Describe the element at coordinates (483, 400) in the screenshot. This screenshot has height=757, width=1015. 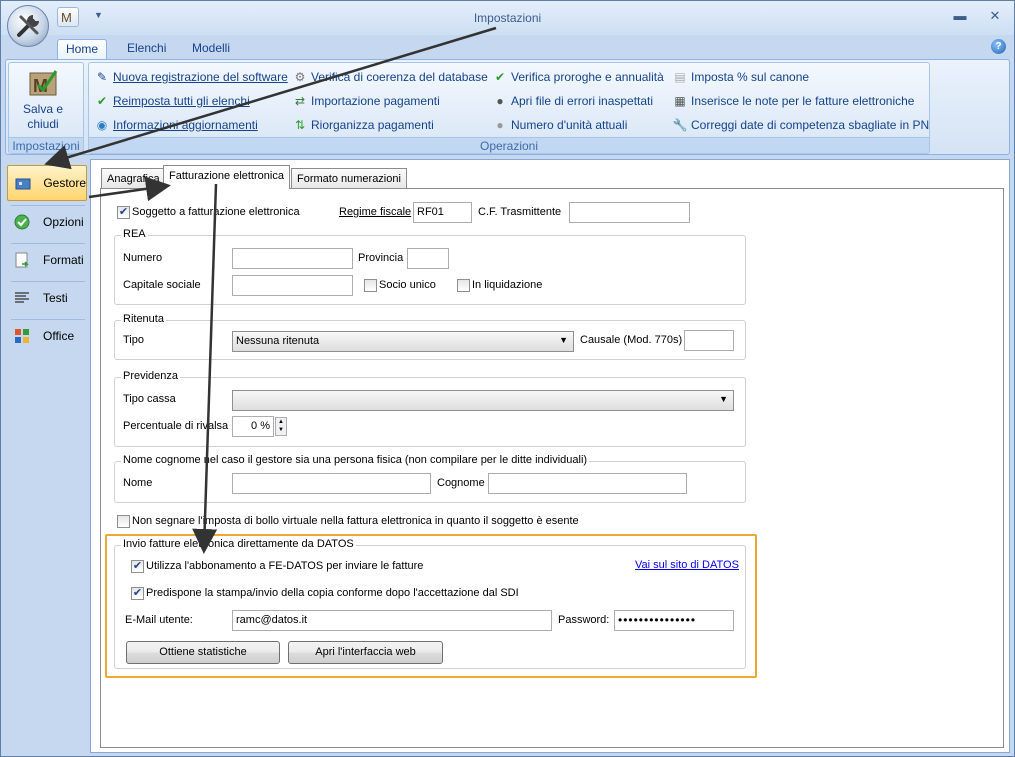
I see `tipo-cassa-select: ▼` at that location.